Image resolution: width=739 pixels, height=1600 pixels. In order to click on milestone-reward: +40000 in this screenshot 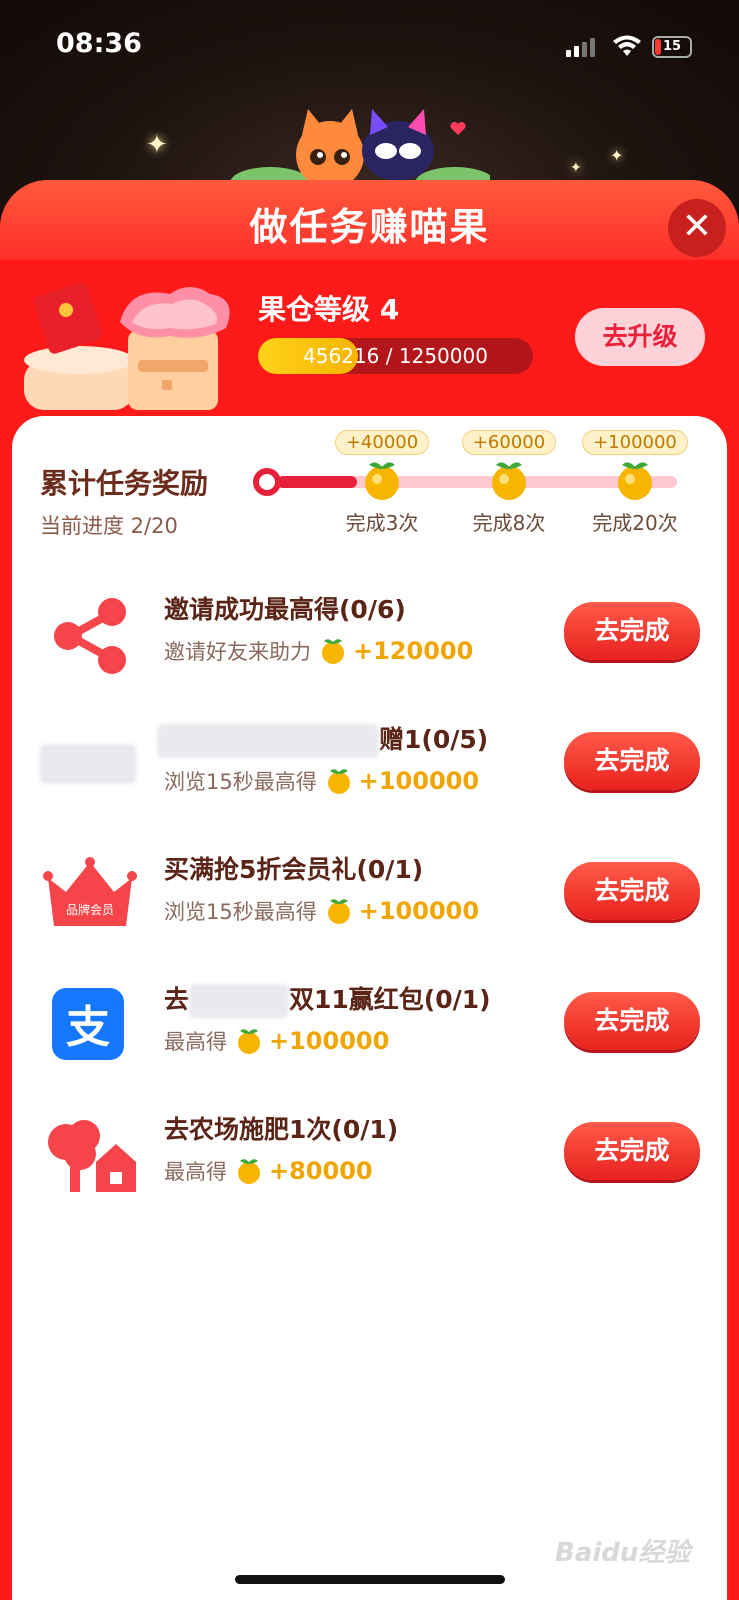, I will do `click(382, 442)`.